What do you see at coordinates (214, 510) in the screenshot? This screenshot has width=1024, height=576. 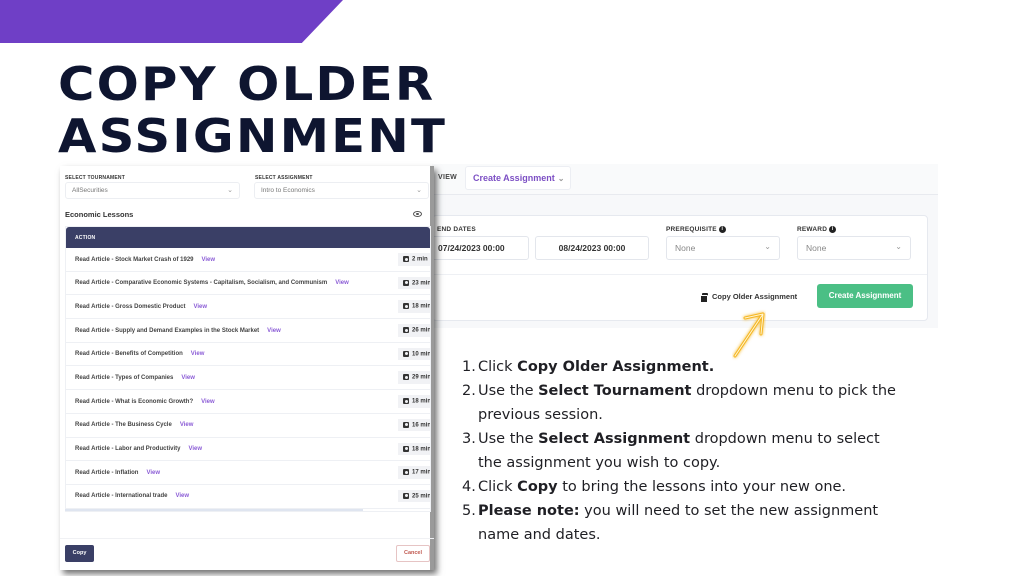 I see `horizontal-scrollbar` at bounding box center [214, 510].